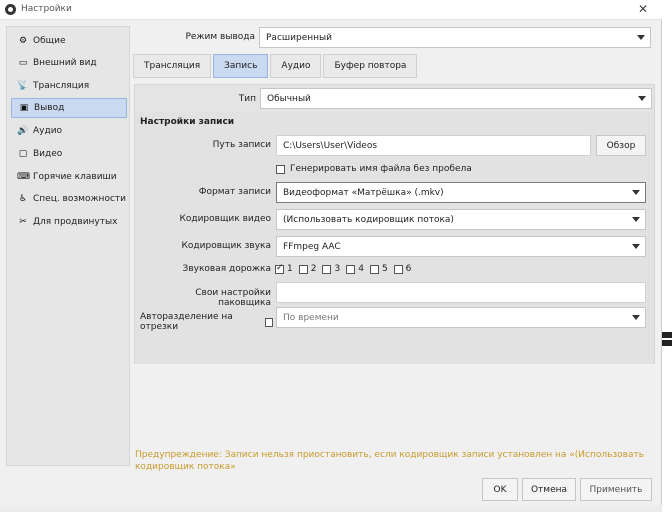  Describe the element at coordinates (408, 269) in the screenshot. I see `track-number: 6` at that location.